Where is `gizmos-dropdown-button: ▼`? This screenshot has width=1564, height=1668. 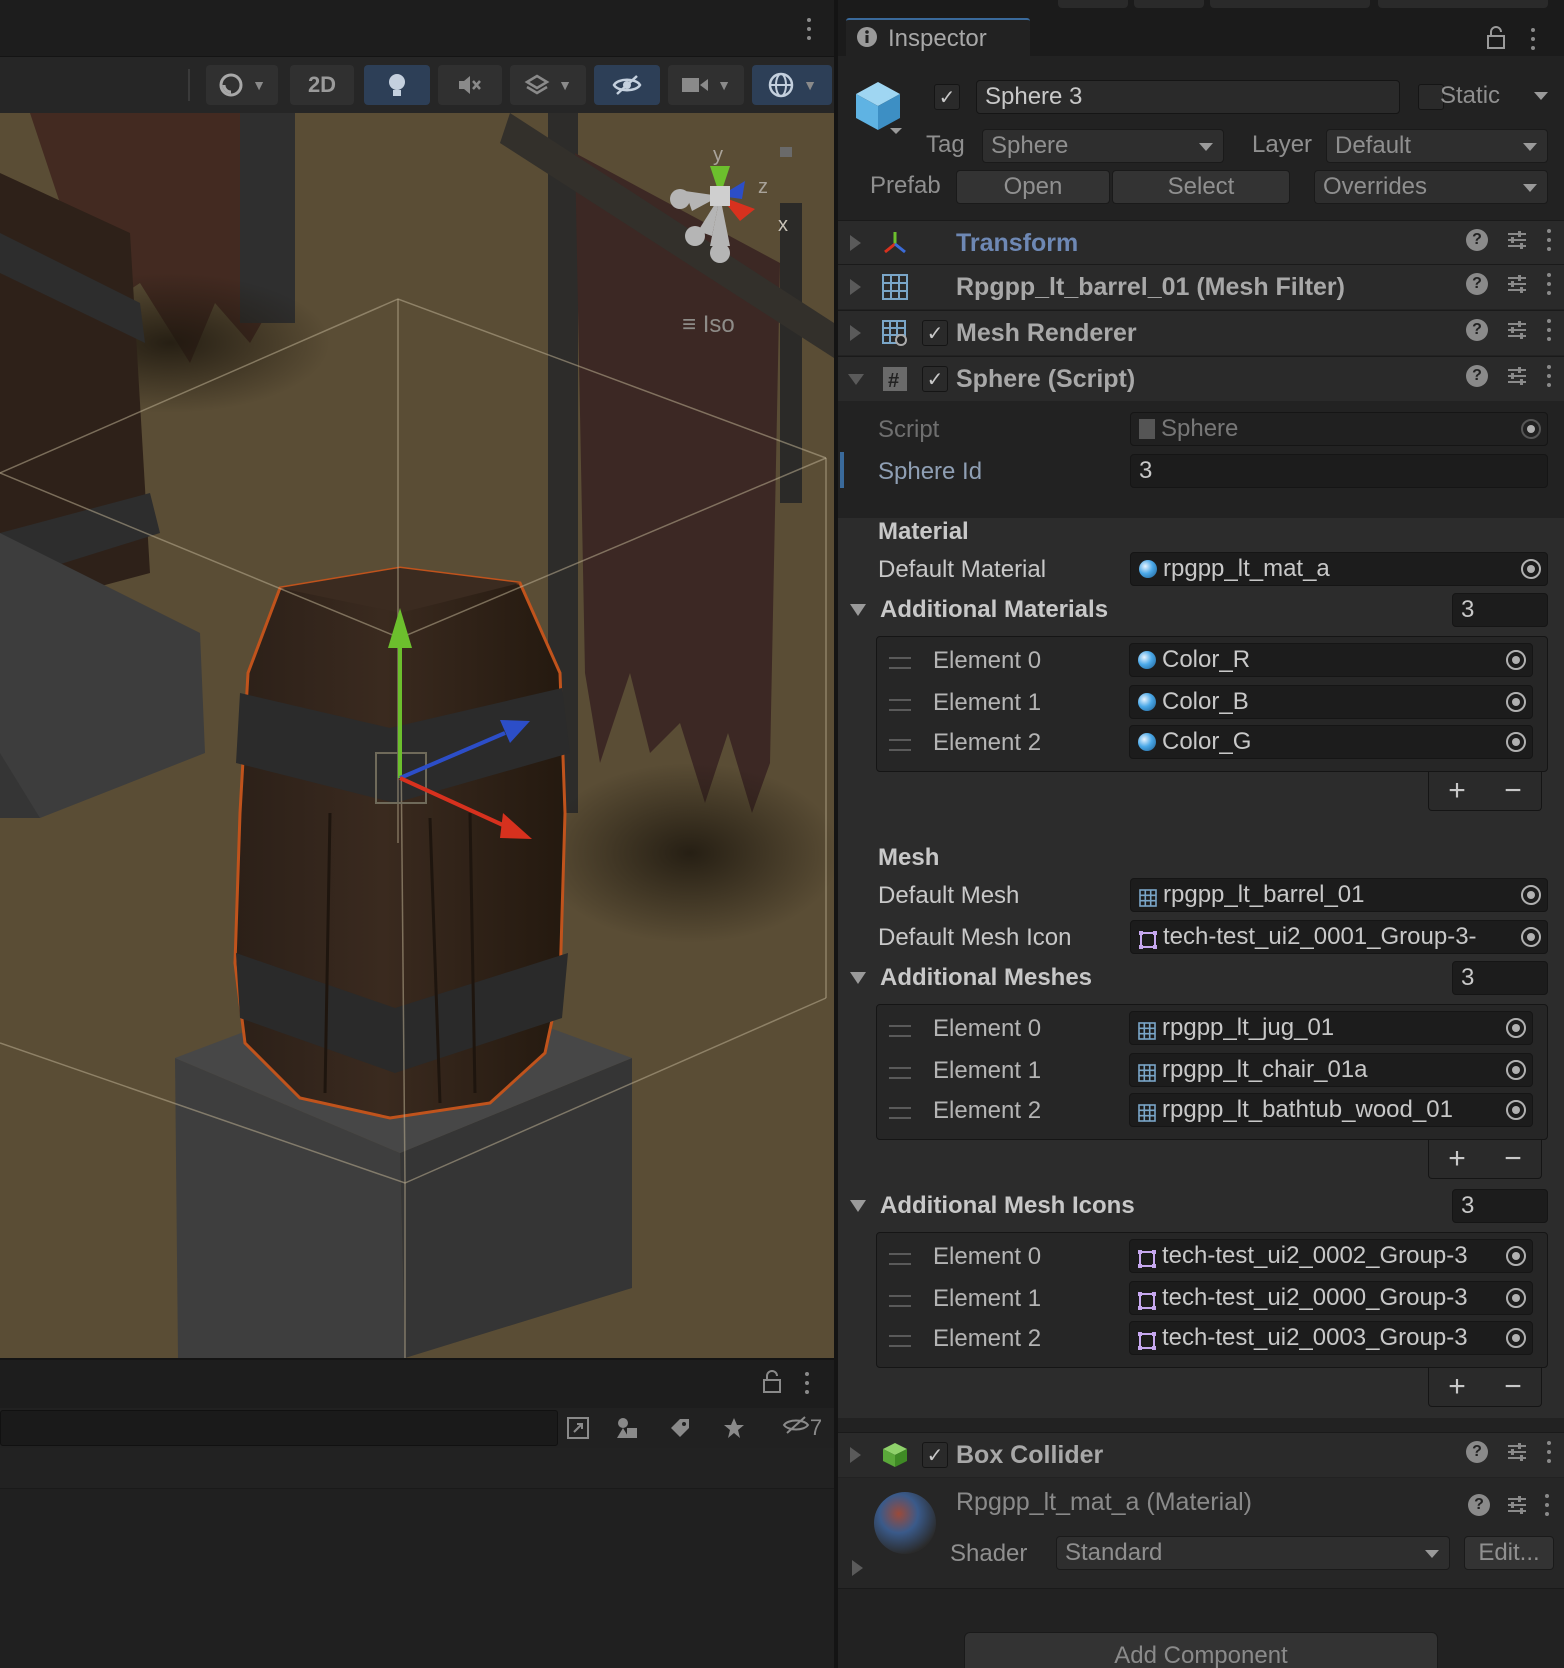 gizmos-dropdown-button: ▼ is located at coordinates (792, 85).